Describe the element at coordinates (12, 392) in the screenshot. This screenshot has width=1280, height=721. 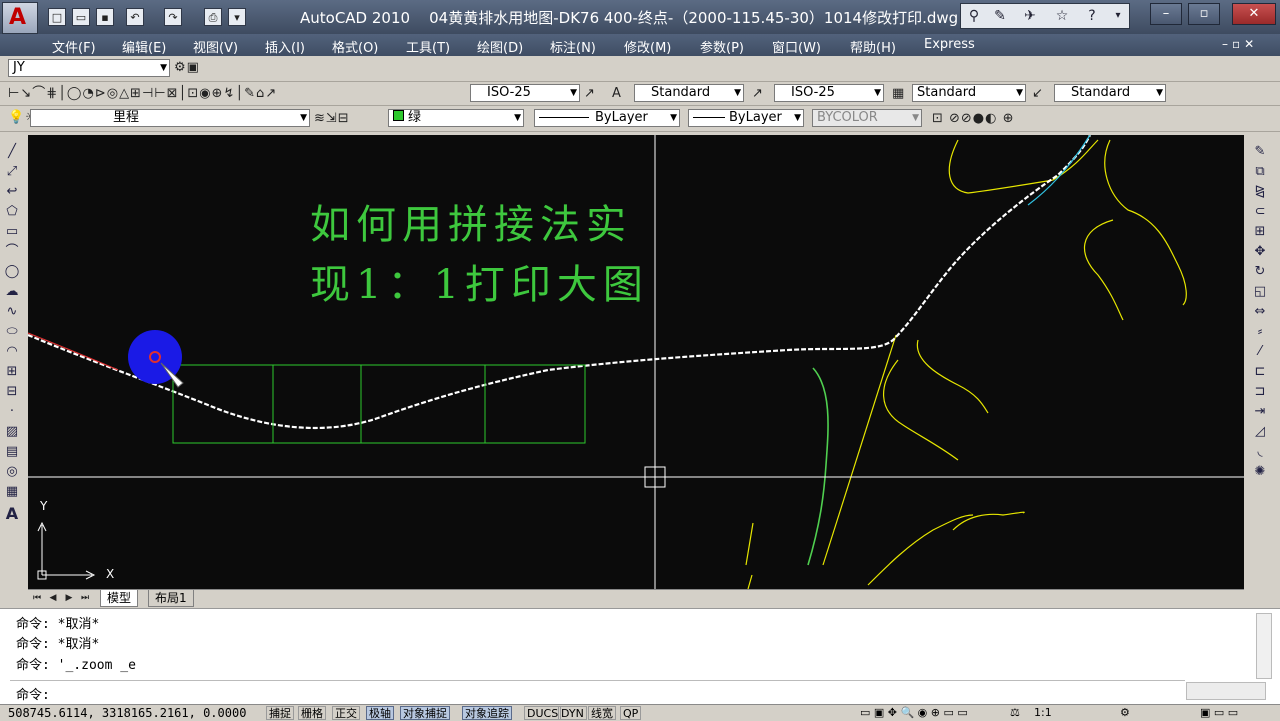
I see `make-block-icon: ⊟` at that location.